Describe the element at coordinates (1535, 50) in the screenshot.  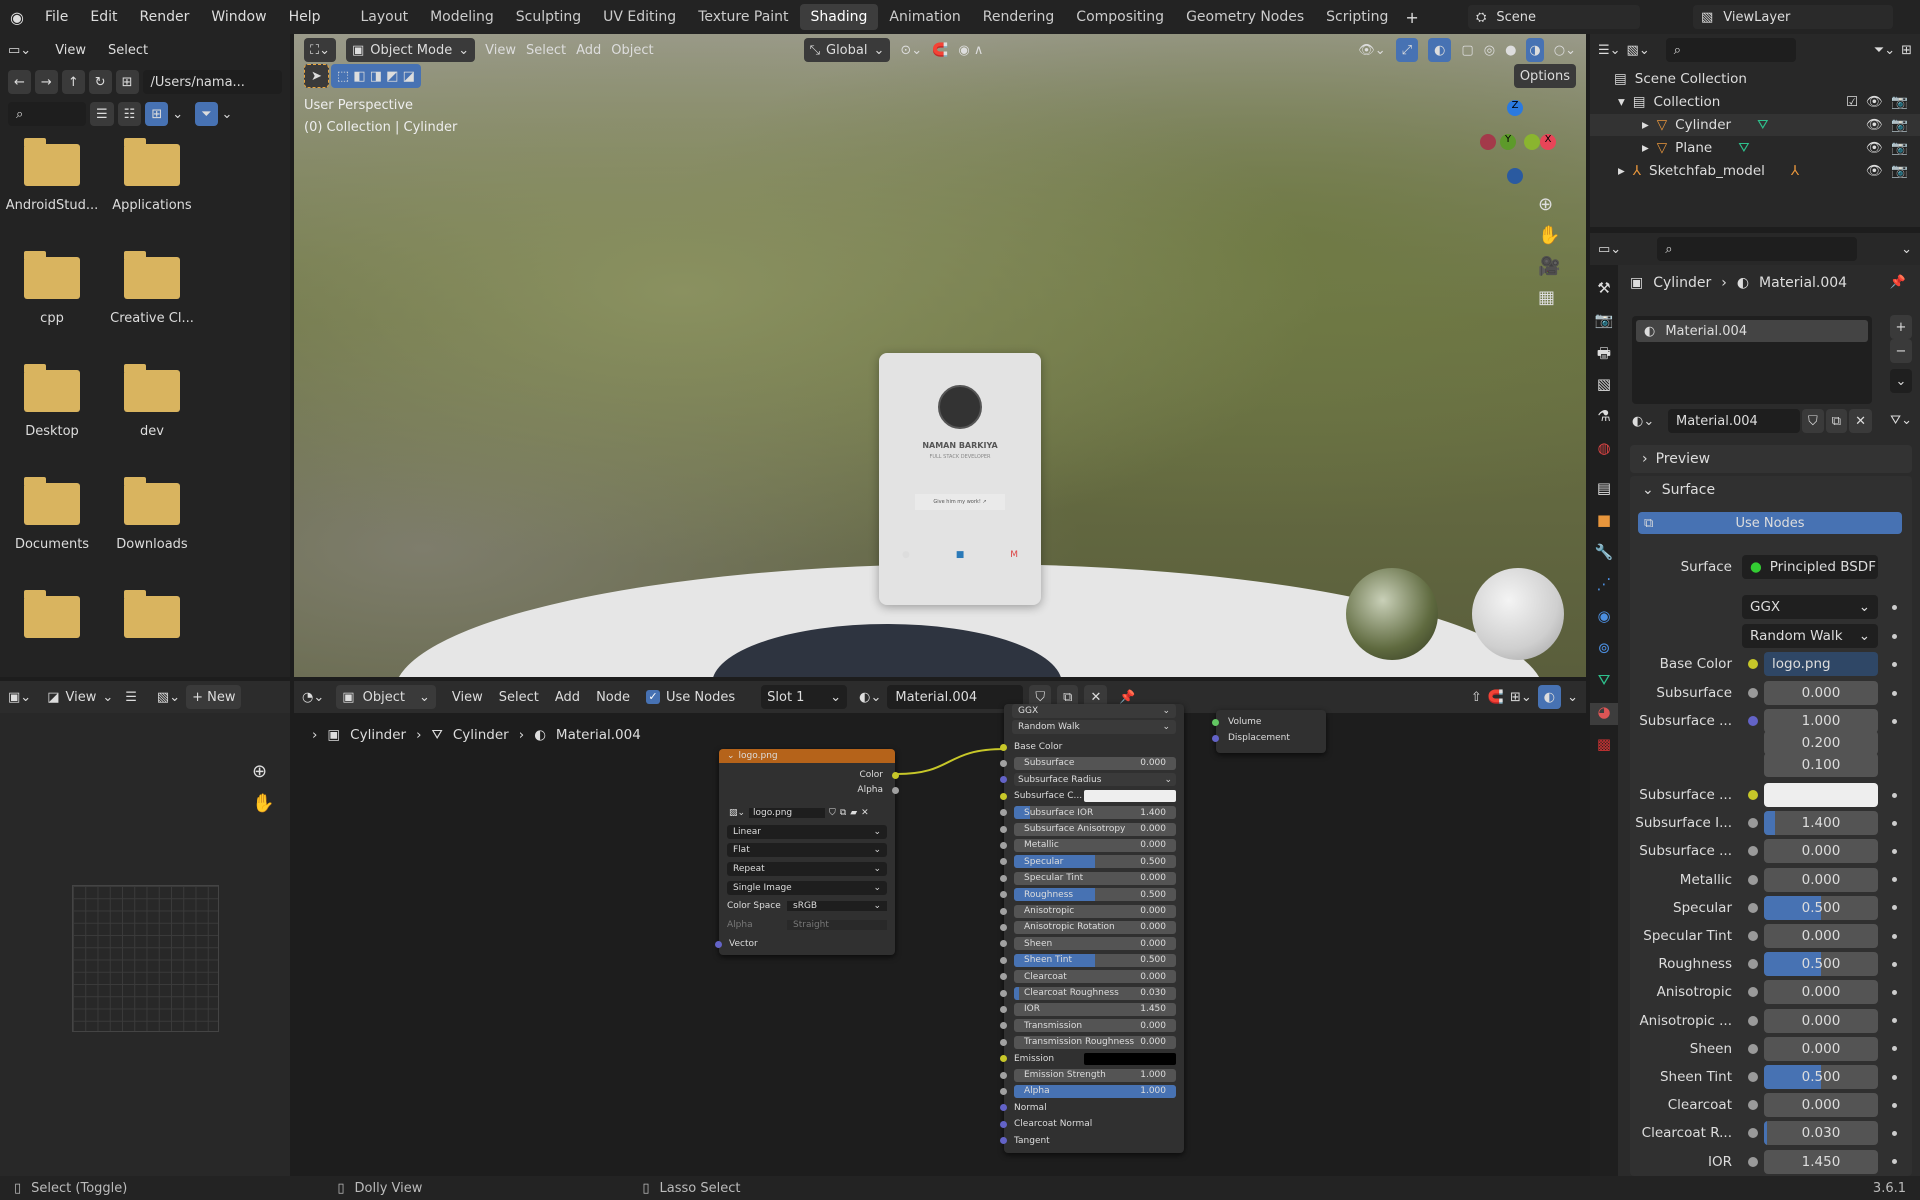
I see `shading-material-icon: ◑` at that location.